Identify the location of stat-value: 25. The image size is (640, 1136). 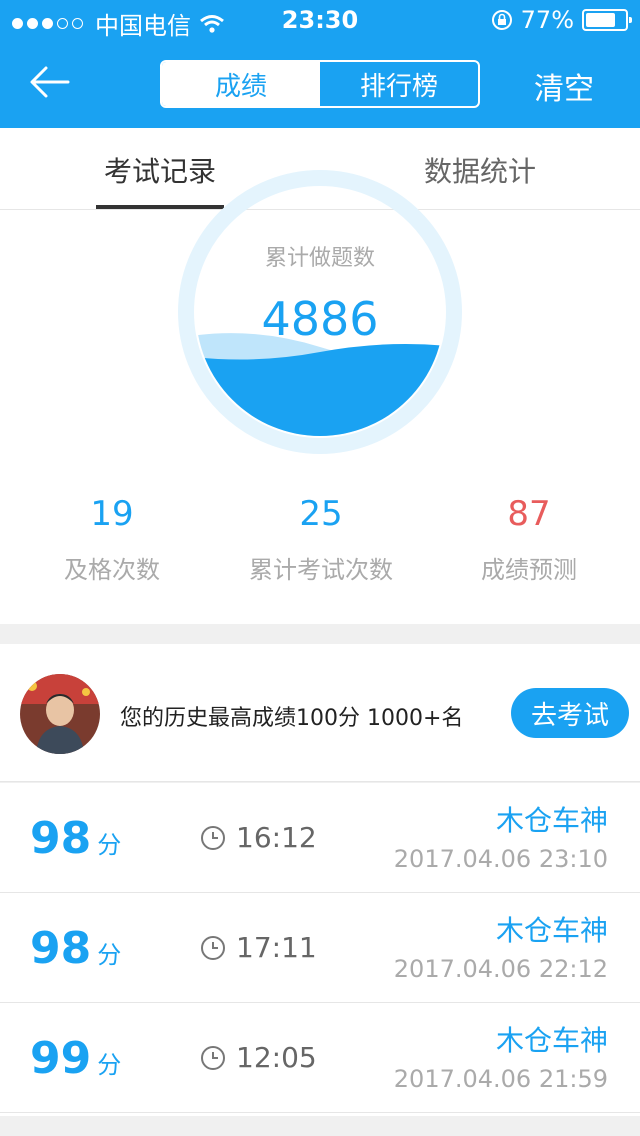
(321, 514).